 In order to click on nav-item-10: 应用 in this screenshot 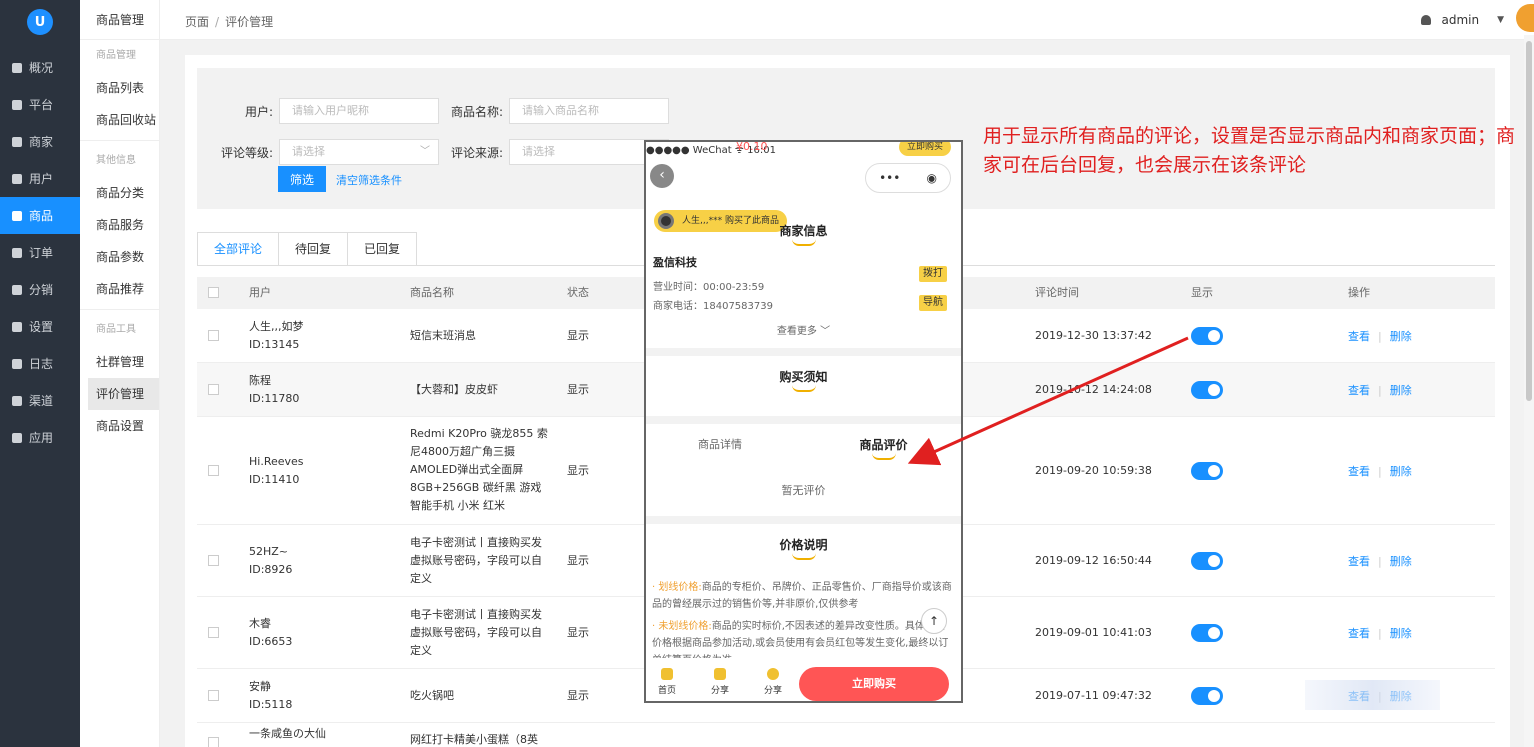, I will do `click(40, 437)`.